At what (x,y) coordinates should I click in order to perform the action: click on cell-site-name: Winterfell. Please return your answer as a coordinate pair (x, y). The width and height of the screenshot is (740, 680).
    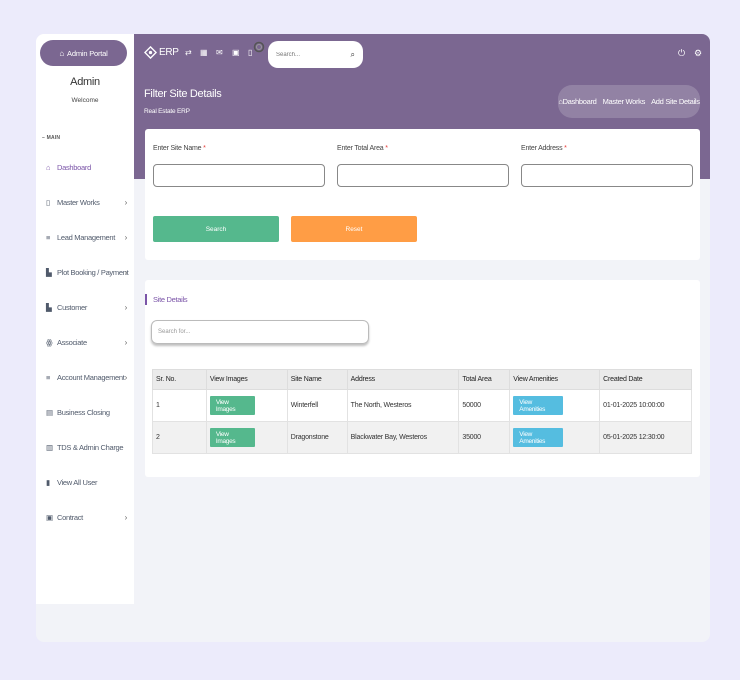
    Looking at the image, I should click on (317, 405).